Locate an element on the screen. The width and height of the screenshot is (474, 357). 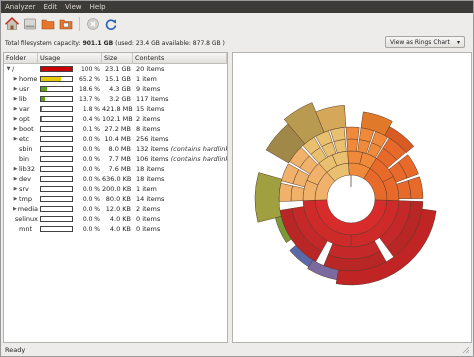
tree-row: ▶ dev 0.0 % 636.0 KB 18 items is located at coordinates (115, 179).